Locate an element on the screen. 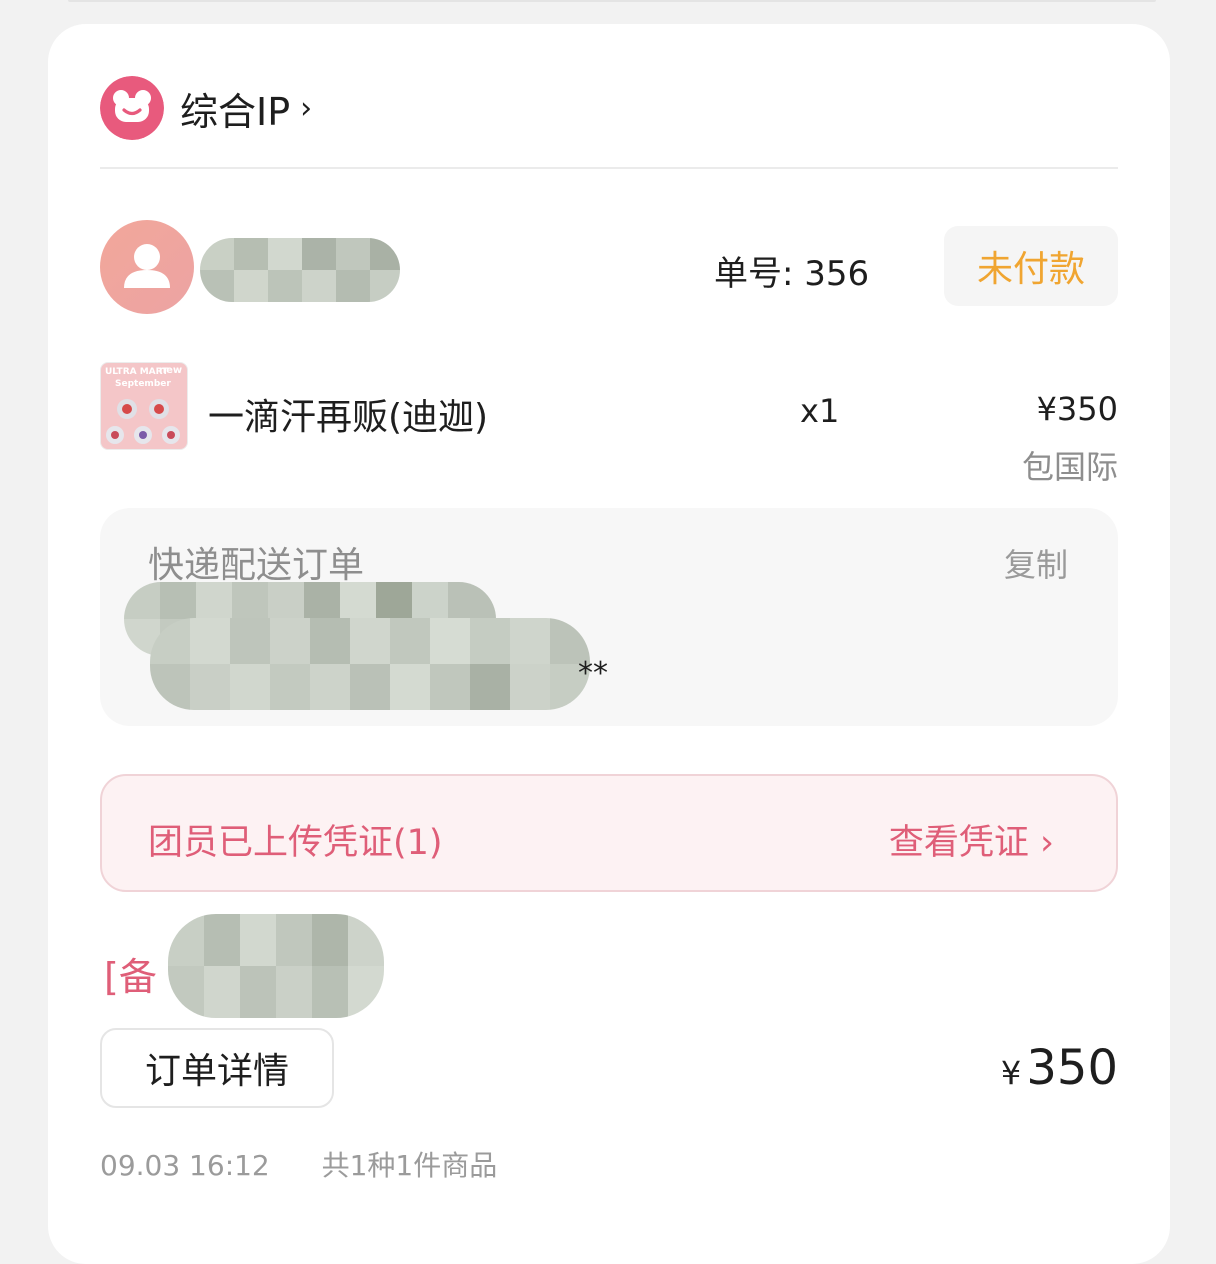 This screenshot has height=1264, width=1216. order-time: 09.03 16:12 is located at coordinates (185, 1165).